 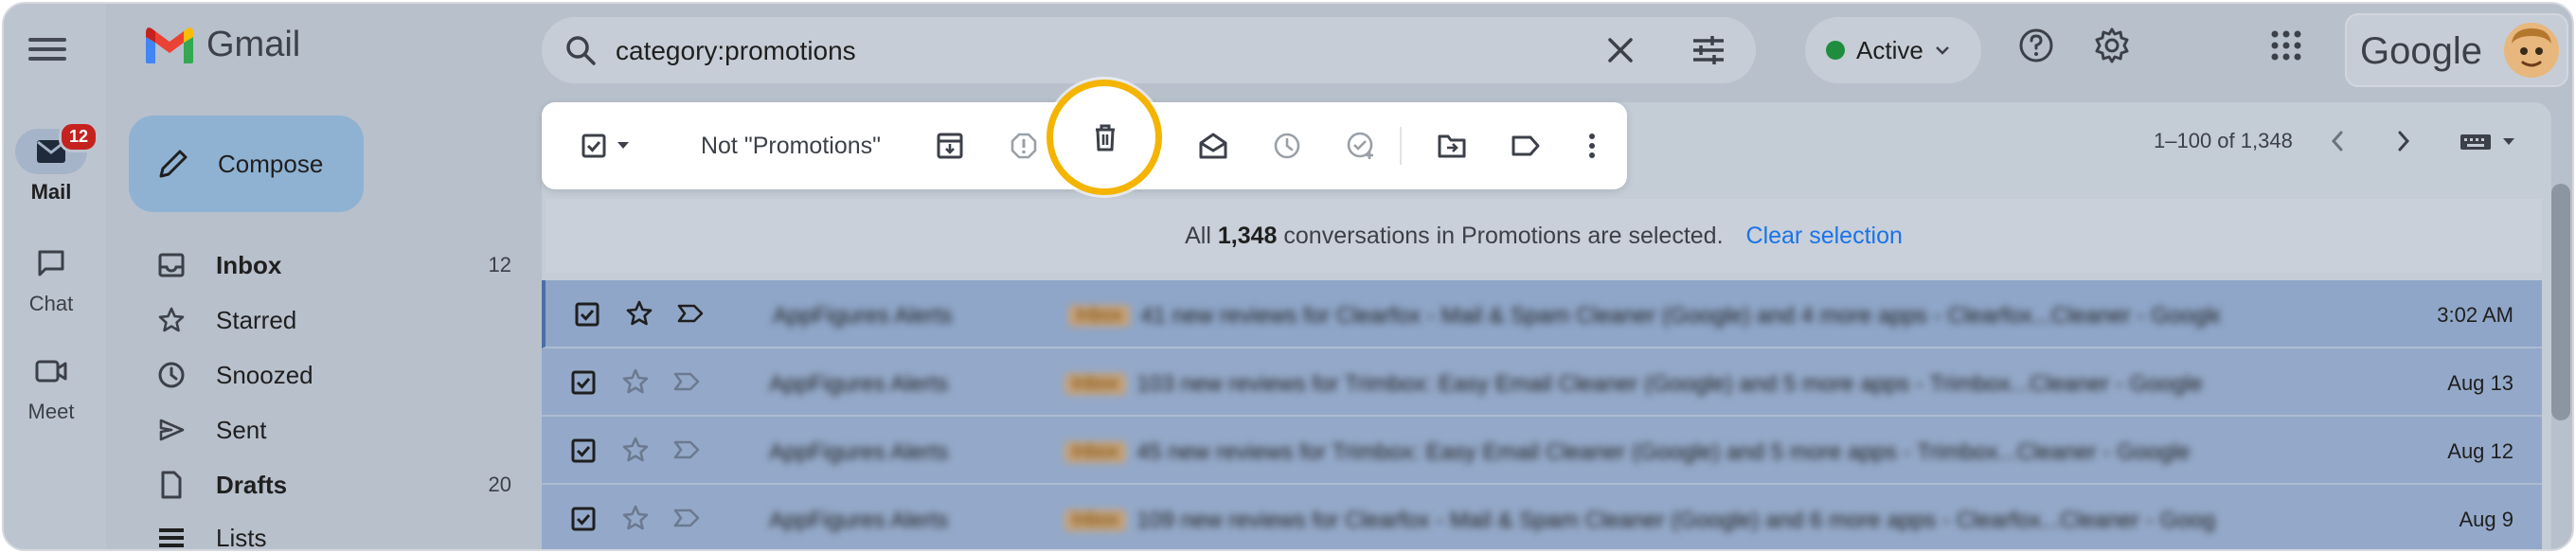 What do you see at coordinates (2486, 519) in the screenshot?
I see `email-time: Aug 9` at bounding box center [2486, 519].